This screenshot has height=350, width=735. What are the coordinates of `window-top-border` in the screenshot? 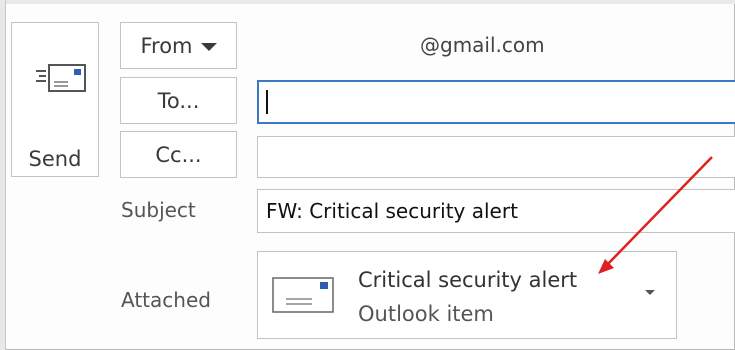 It's located at (367, 2).